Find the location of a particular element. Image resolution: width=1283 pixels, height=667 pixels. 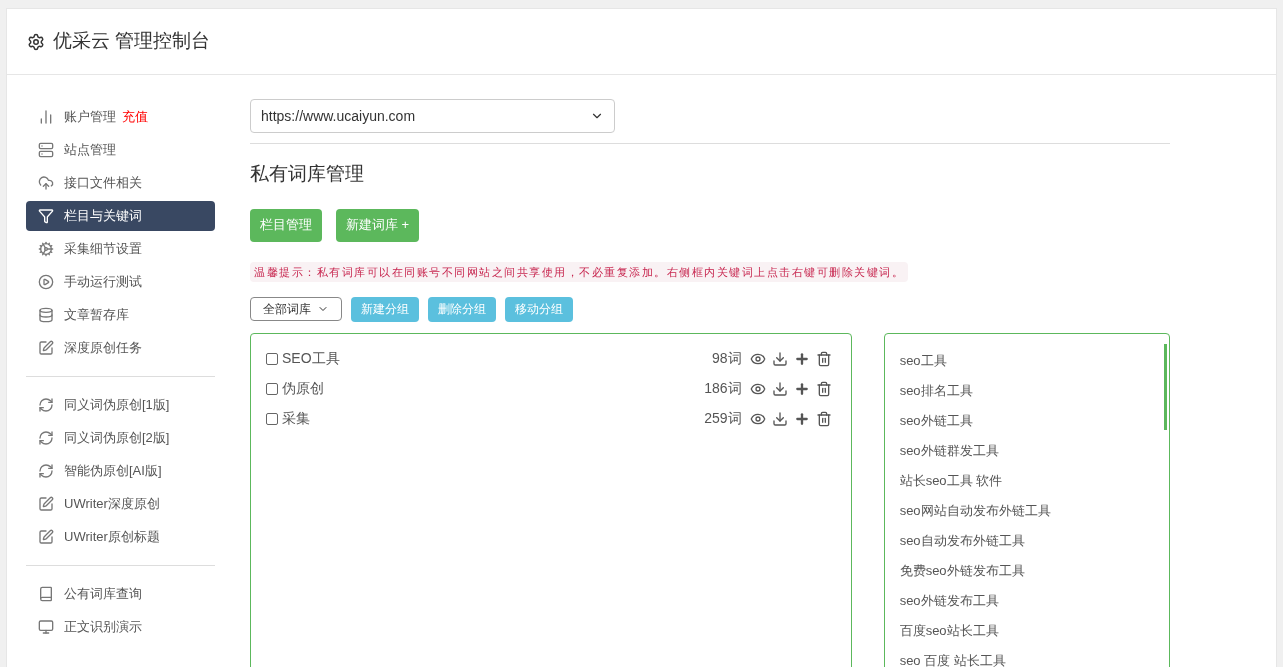

group-select: 全部词库 is located at coordinates (296, 309).